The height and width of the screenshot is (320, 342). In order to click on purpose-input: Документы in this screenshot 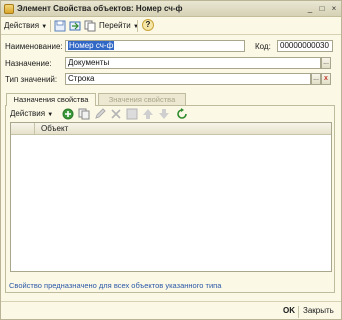, I will do `click(193, 63)`.